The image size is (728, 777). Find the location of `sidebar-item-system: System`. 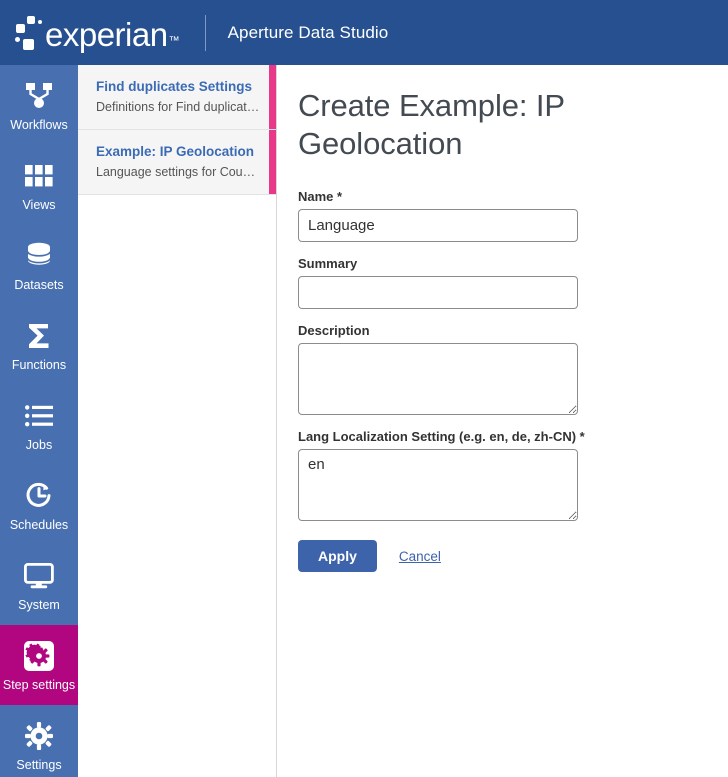

sidebar-item-system: System is located at coordinates (39, 585).